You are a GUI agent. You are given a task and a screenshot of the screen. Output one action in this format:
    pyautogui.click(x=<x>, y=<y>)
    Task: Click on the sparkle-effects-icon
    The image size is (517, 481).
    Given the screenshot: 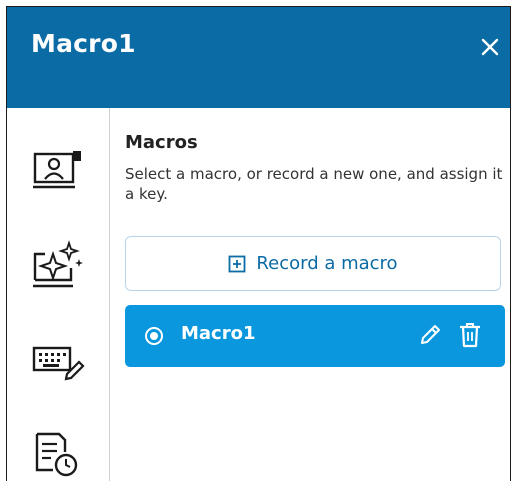 What is the action you would take?
    pyautogui.click(x=58, y=264)
    